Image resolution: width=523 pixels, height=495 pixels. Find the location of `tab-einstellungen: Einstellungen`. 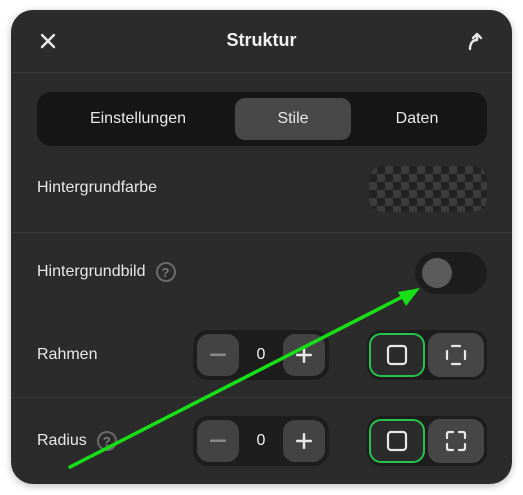

tab-einstellungen: Einstellungen is located at coordinates (138, 119).